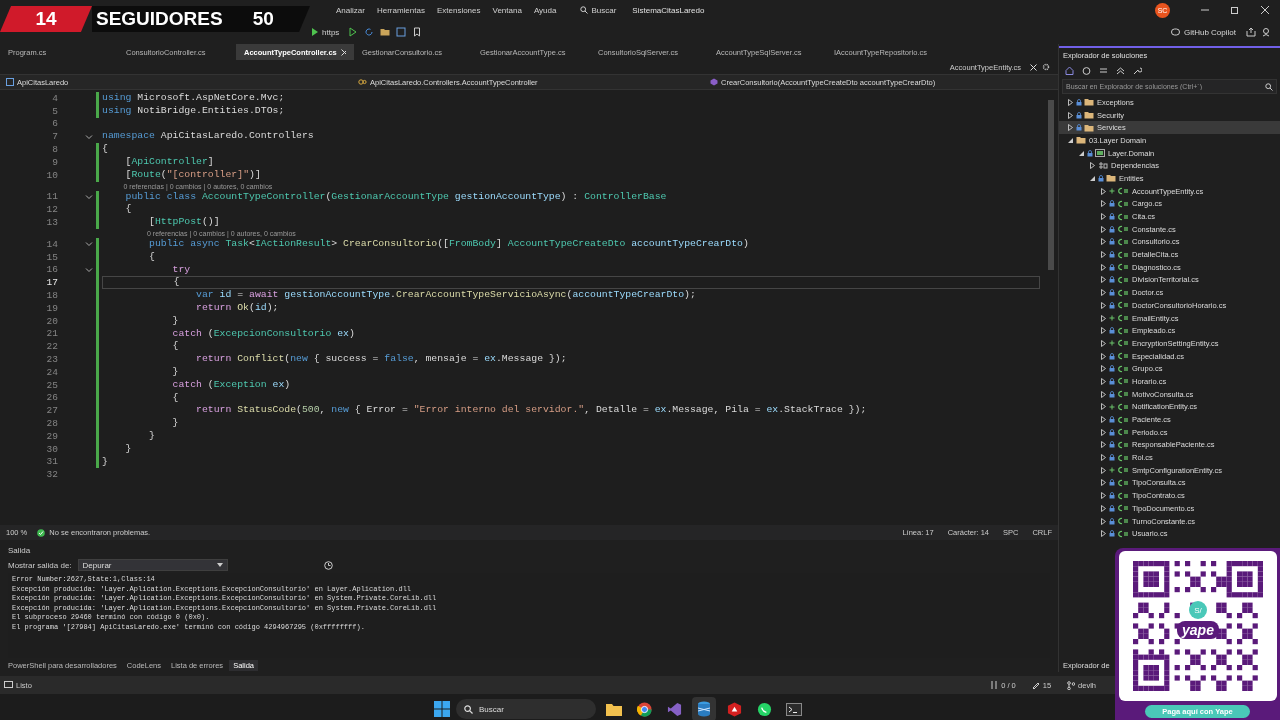 This screenshot has width=1280, height=720. Describe the element at coordinates (325, 32) in the screenshot. I see `run-button: https` at that location.